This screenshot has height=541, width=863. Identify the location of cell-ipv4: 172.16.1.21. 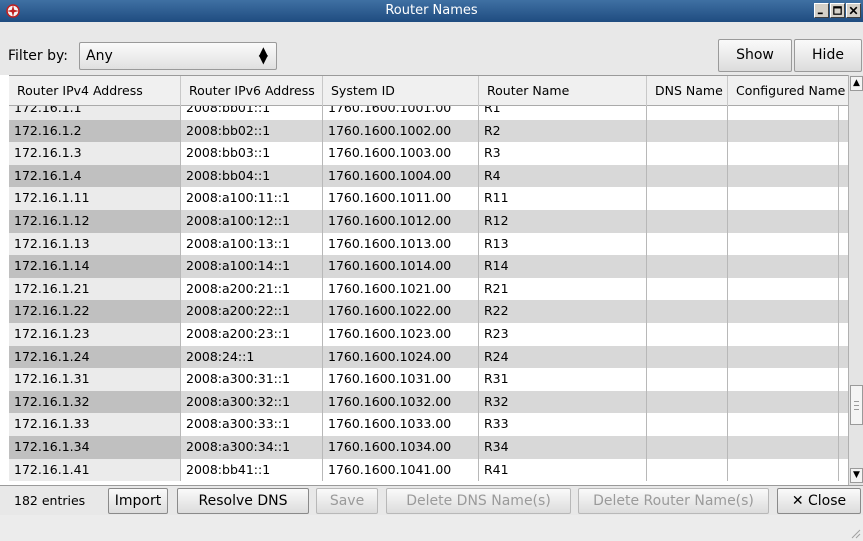
(95, 289).